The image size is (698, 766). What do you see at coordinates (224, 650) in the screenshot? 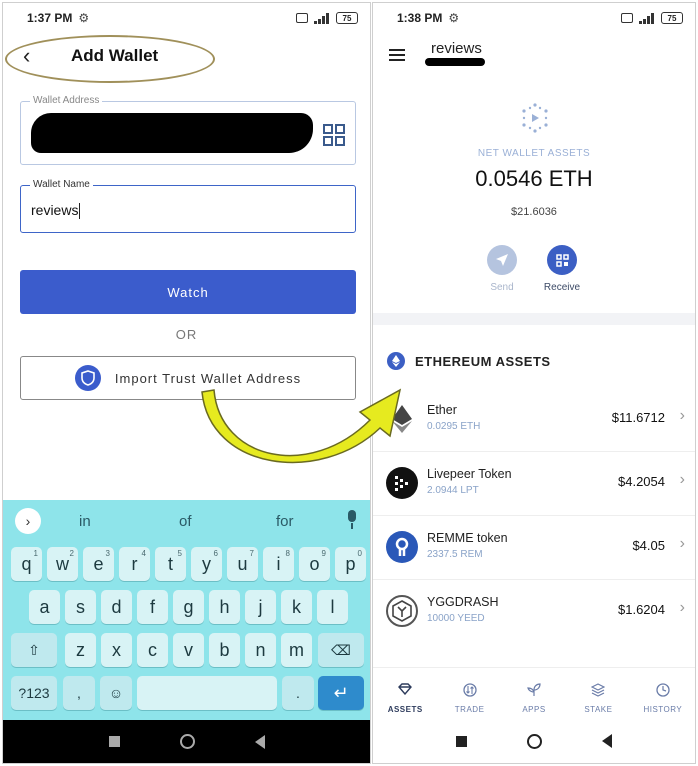
I see `key: b` at bounding box center [224, 650].